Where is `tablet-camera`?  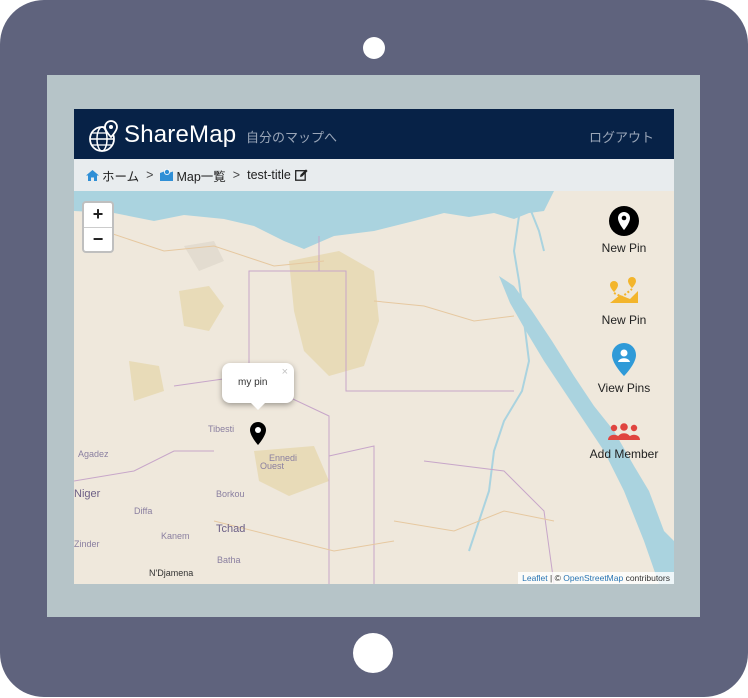
tablet-camera is located at coordinates (374, 48).